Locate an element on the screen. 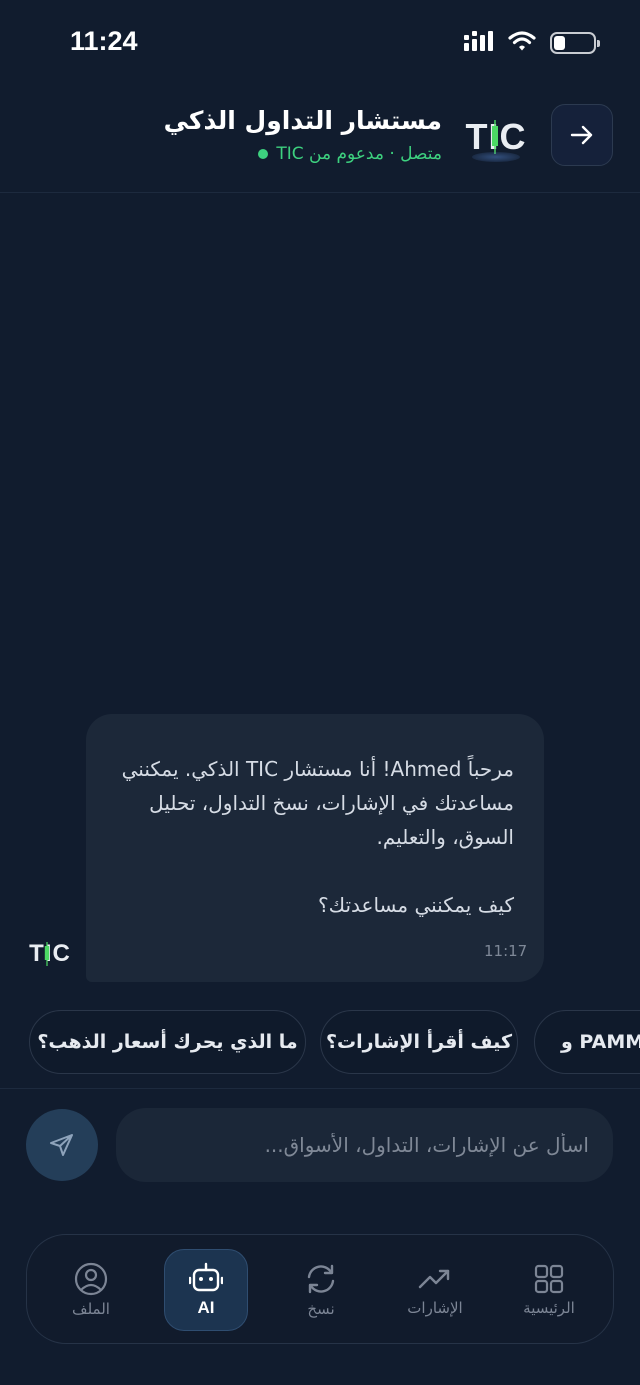 This screenshot has width=640, height=1385. nav-label-home: الرئيسية is located at coordinates (549, 1308).